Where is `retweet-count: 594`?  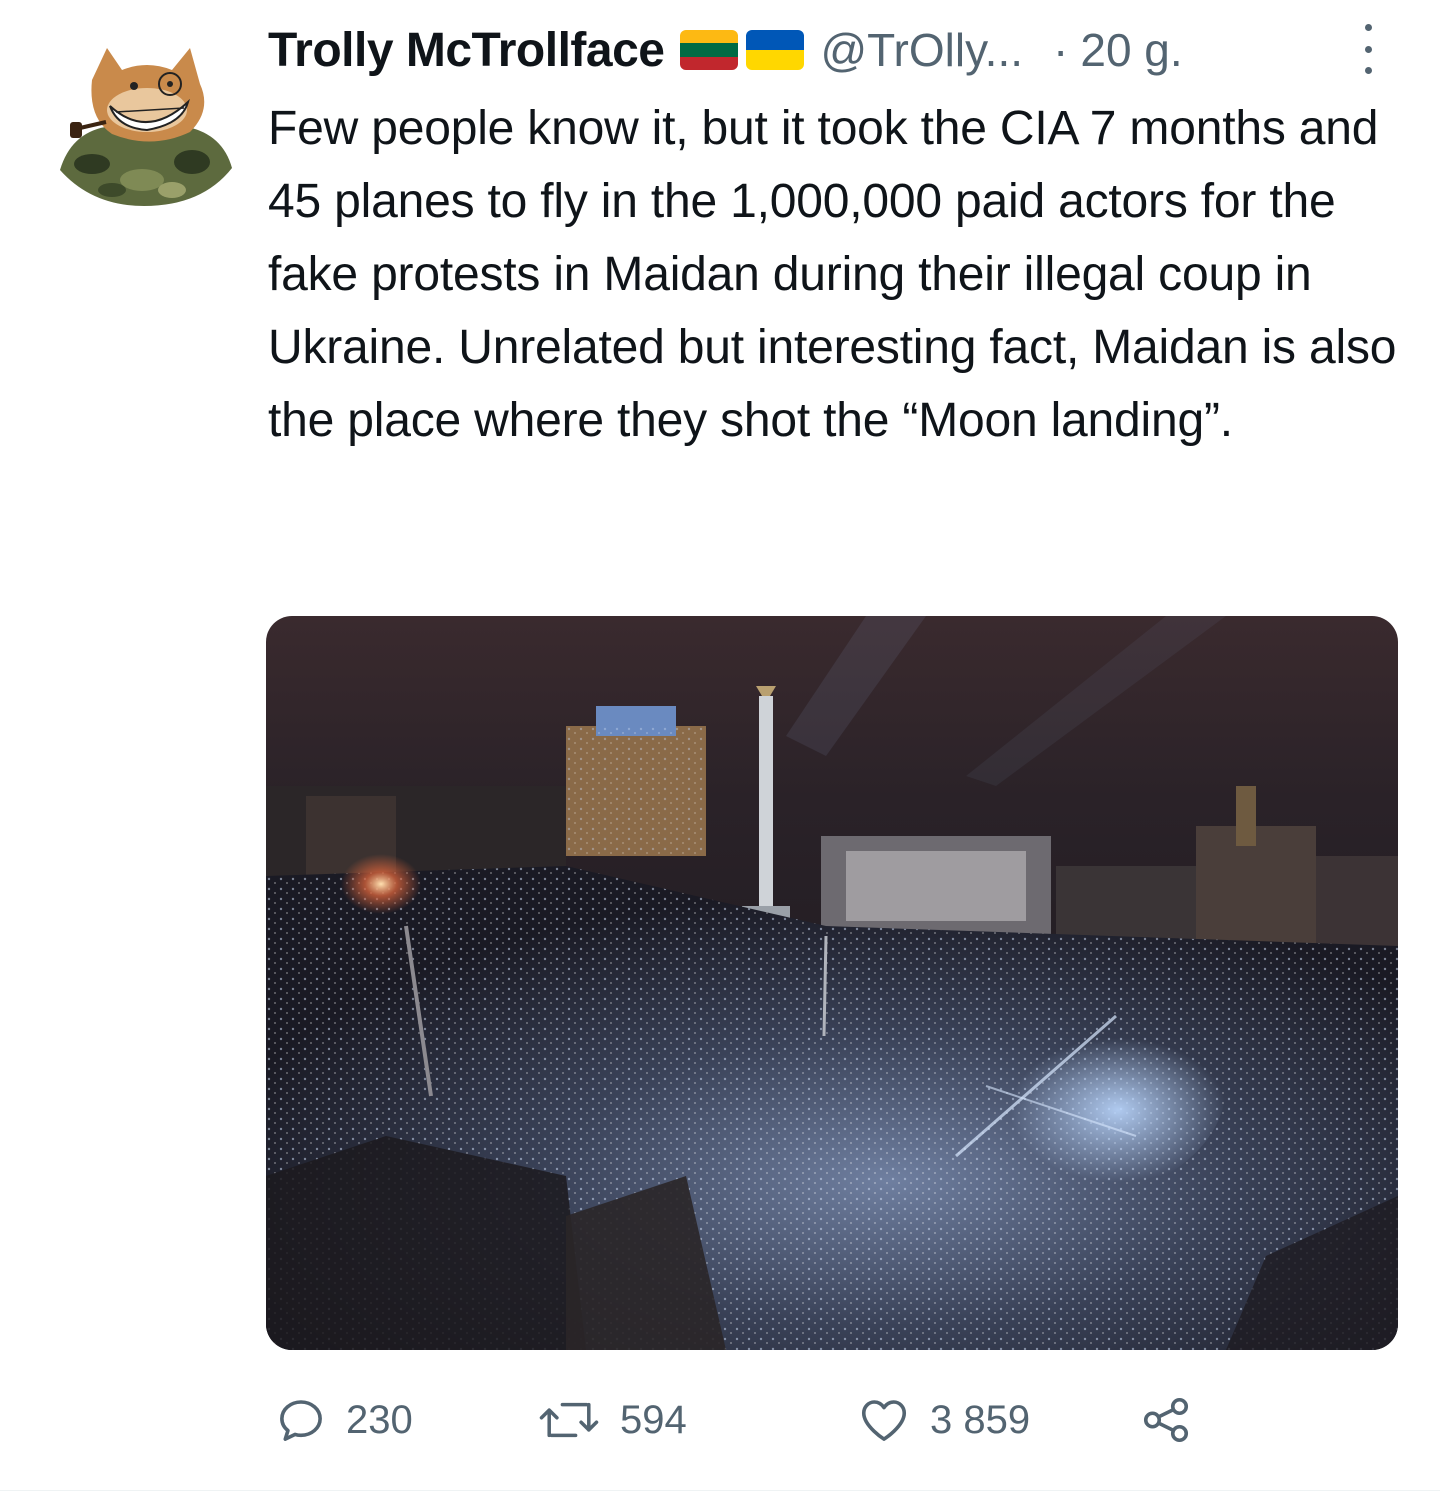
retweet-count: 594 is located at coordinates (653, 1419).